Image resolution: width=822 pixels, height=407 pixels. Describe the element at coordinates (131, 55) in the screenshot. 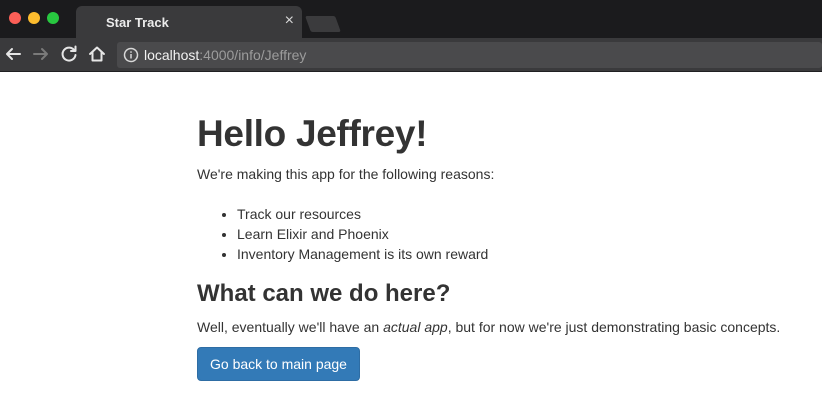

I see `info-icon` at that location.